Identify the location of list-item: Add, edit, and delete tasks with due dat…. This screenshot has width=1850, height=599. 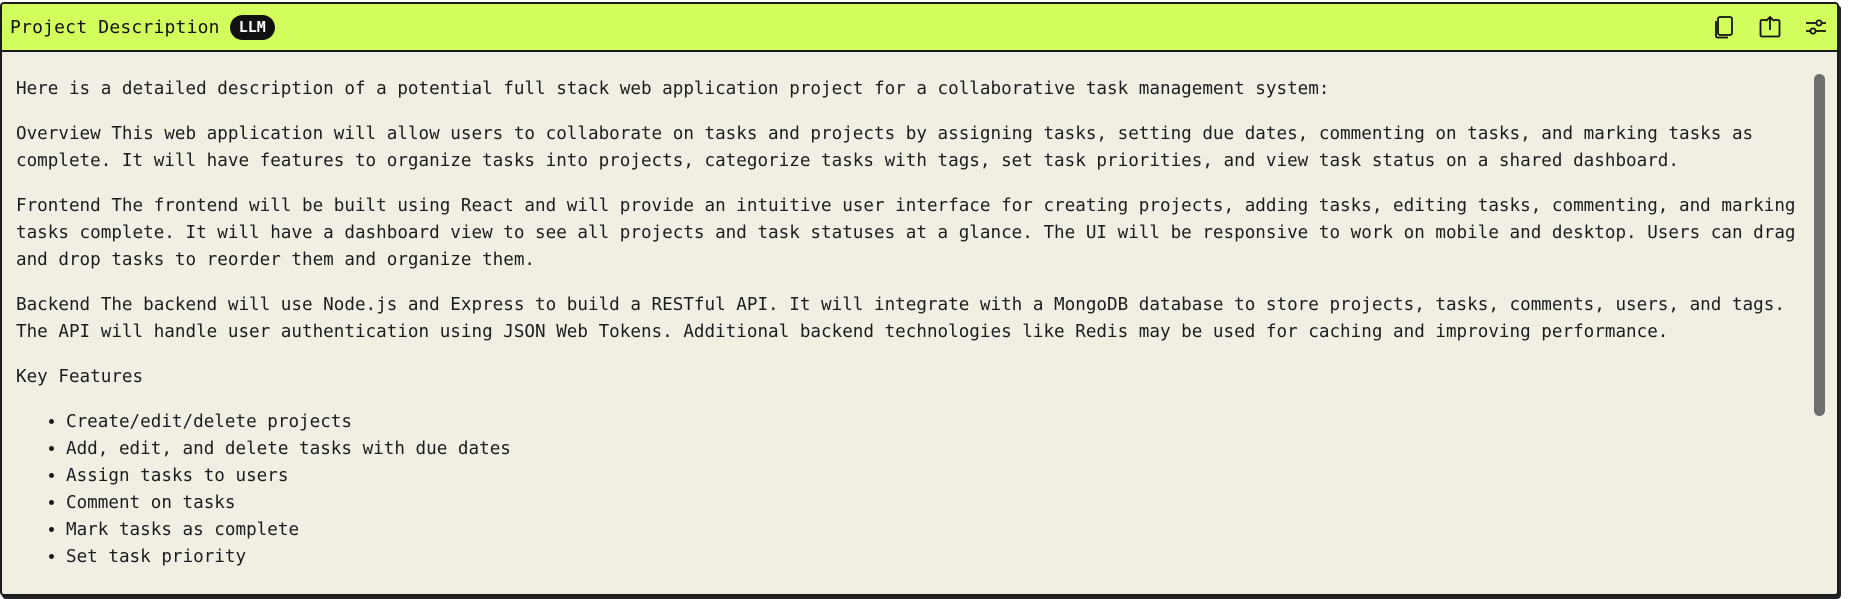
(944, 449).